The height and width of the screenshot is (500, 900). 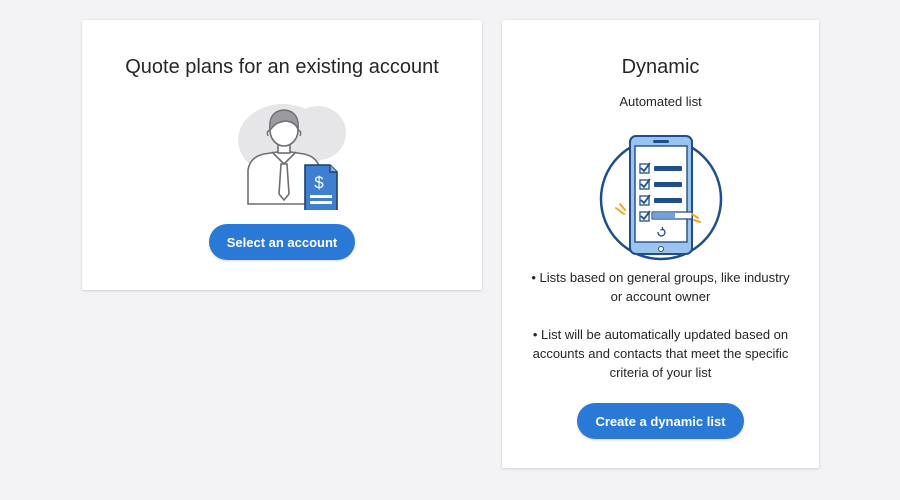 What do you see at coordinates (292, 157) in the screenshot?
I see `person-with-invoice-icon: $` at bounding box center [292, 157].